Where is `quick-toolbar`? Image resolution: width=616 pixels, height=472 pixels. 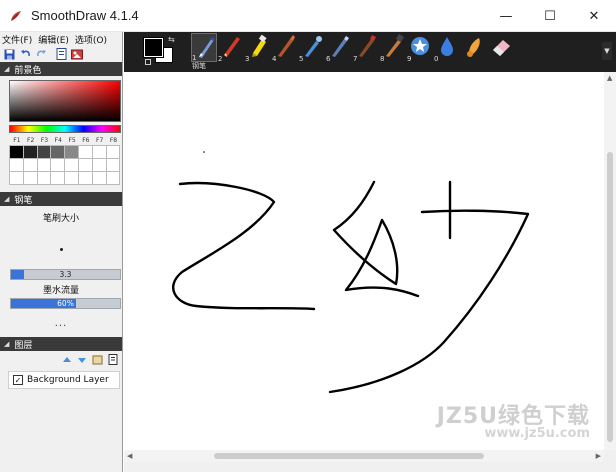
quick-toolbar is located at coordinates (61, 54).